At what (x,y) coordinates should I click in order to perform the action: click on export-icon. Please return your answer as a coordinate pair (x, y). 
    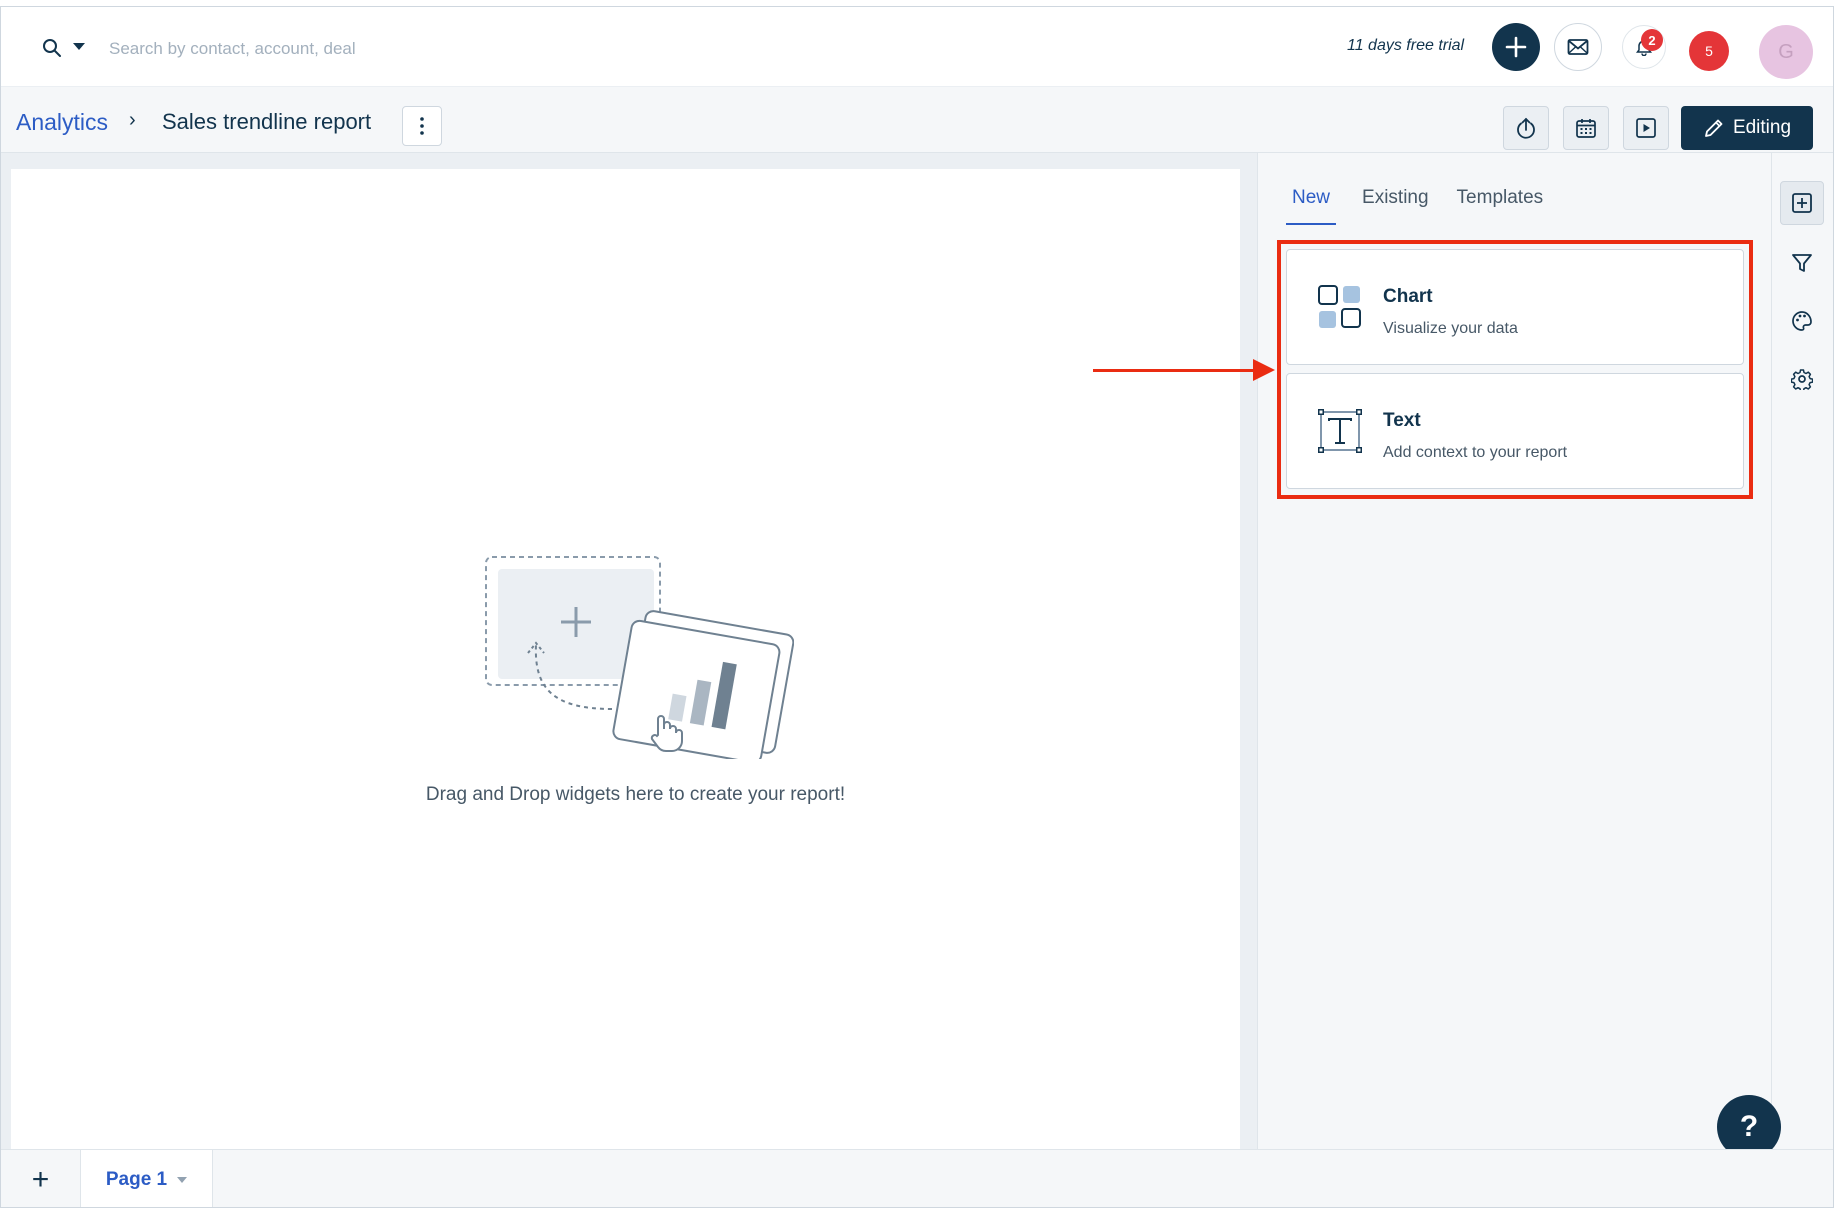
    Looking at the image, I should click on (1526, 128).